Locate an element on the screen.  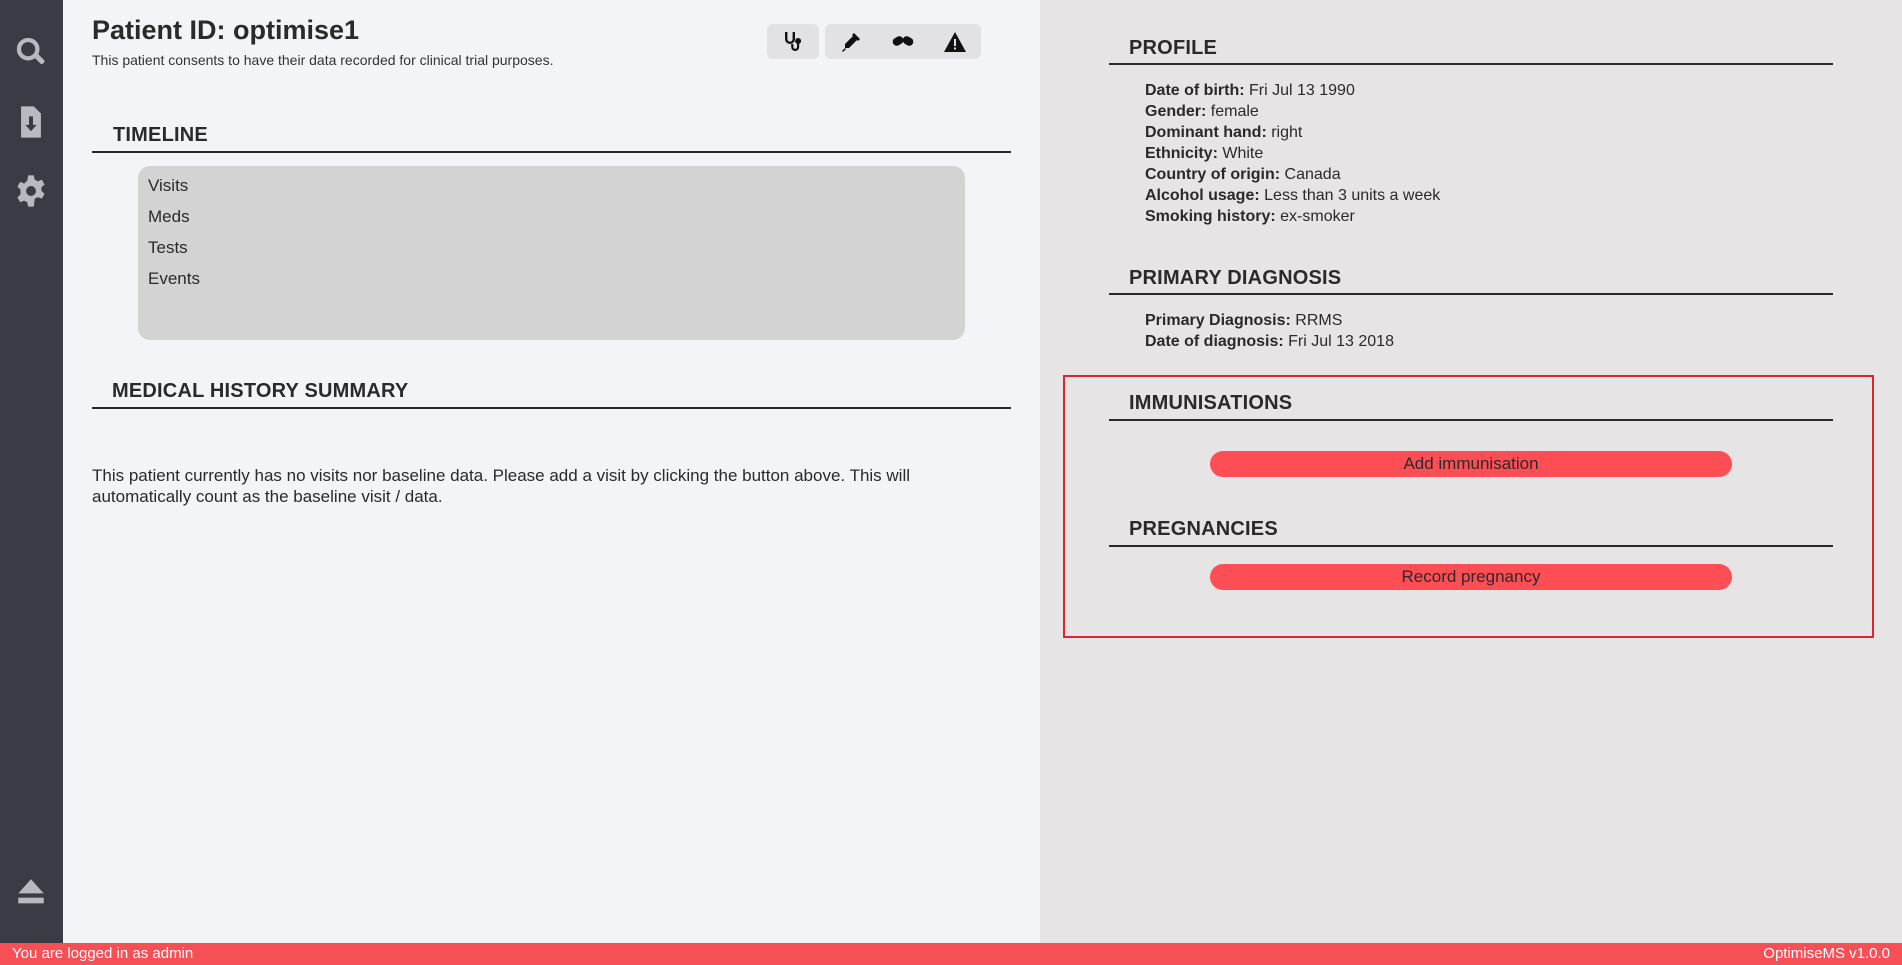
patient-id: optimise1 is located at coordinates (296, 30).